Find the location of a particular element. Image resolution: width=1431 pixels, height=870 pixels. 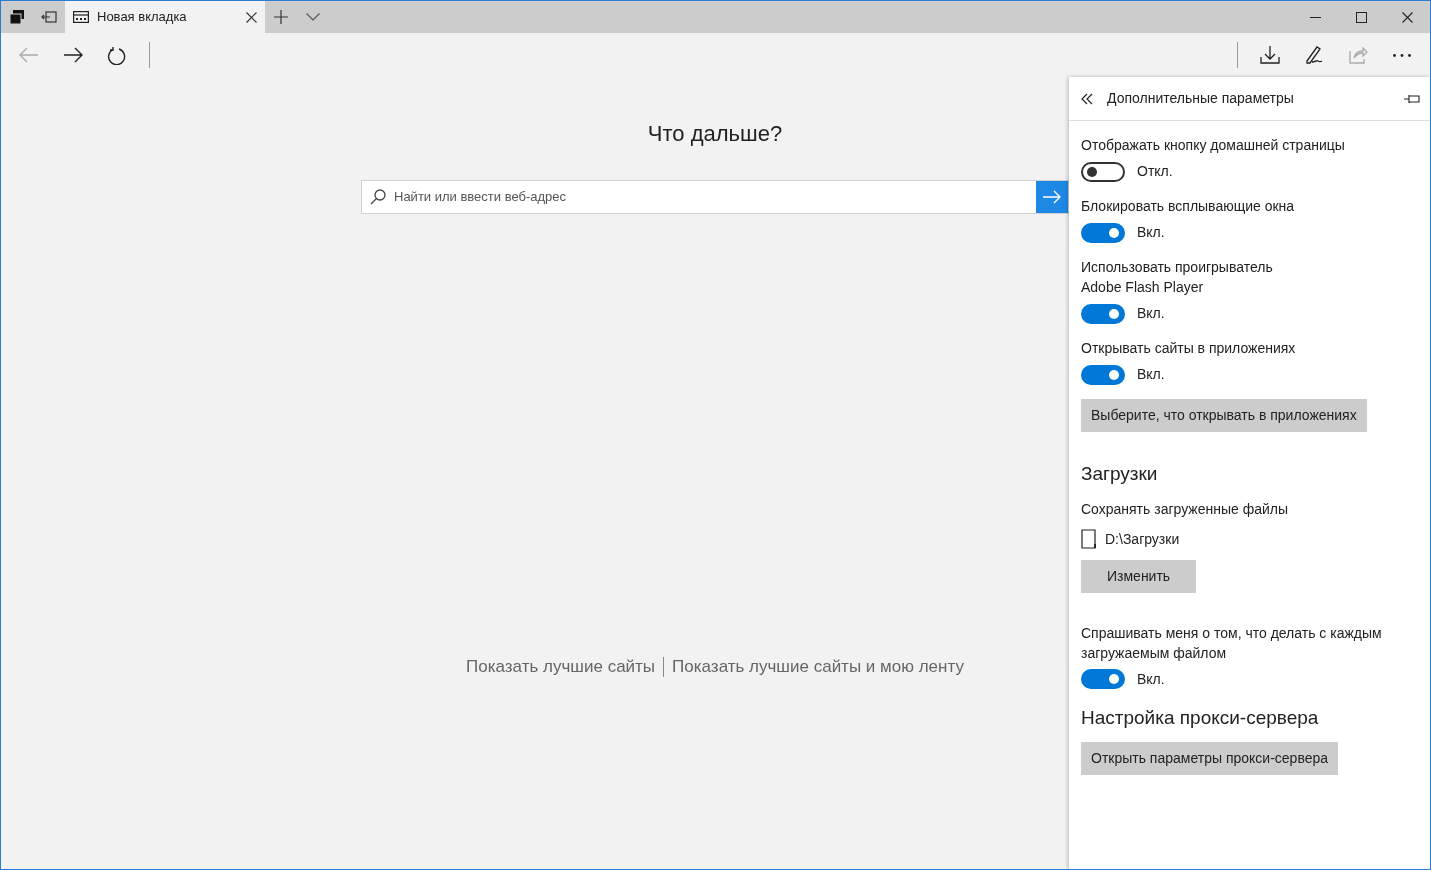

setting-label: Сохранять загруженные файлы is located at coordinates (1185, 509).